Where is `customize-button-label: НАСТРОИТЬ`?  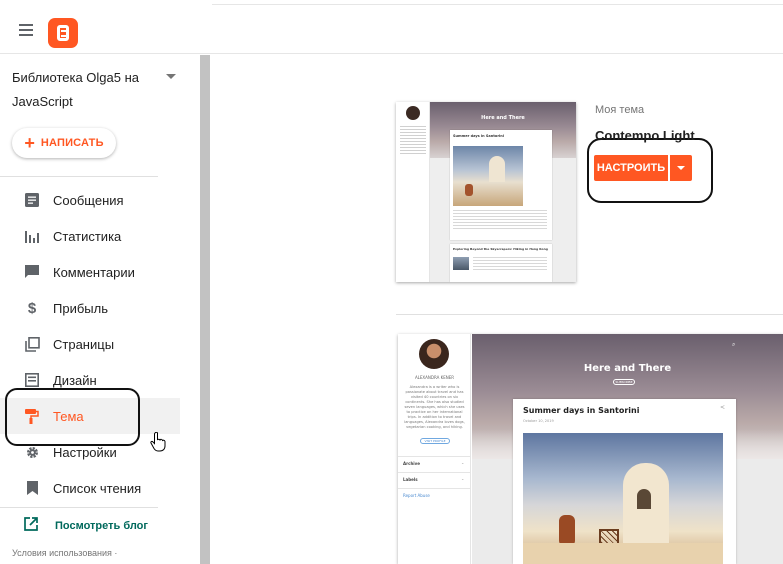 customize-button-label: НАСТРОИТЬ is located at coordinates (631, 168).